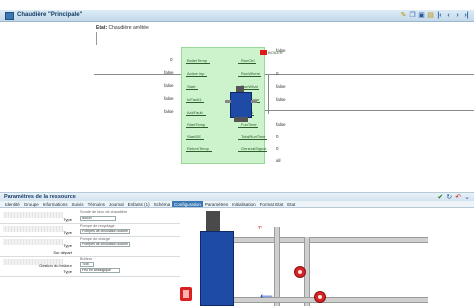 This screenshot has width=474, height=306. I want to click on subtitle-charge: Pompe de charge, so click(95, 239).